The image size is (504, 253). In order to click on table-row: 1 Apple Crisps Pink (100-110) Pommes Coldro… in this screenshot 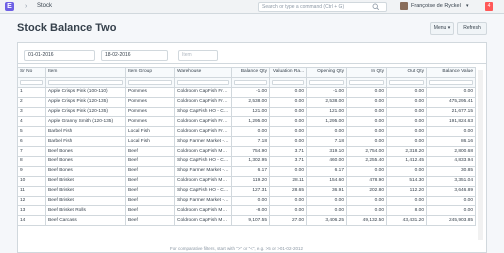, I will do `click(246, 92)`.